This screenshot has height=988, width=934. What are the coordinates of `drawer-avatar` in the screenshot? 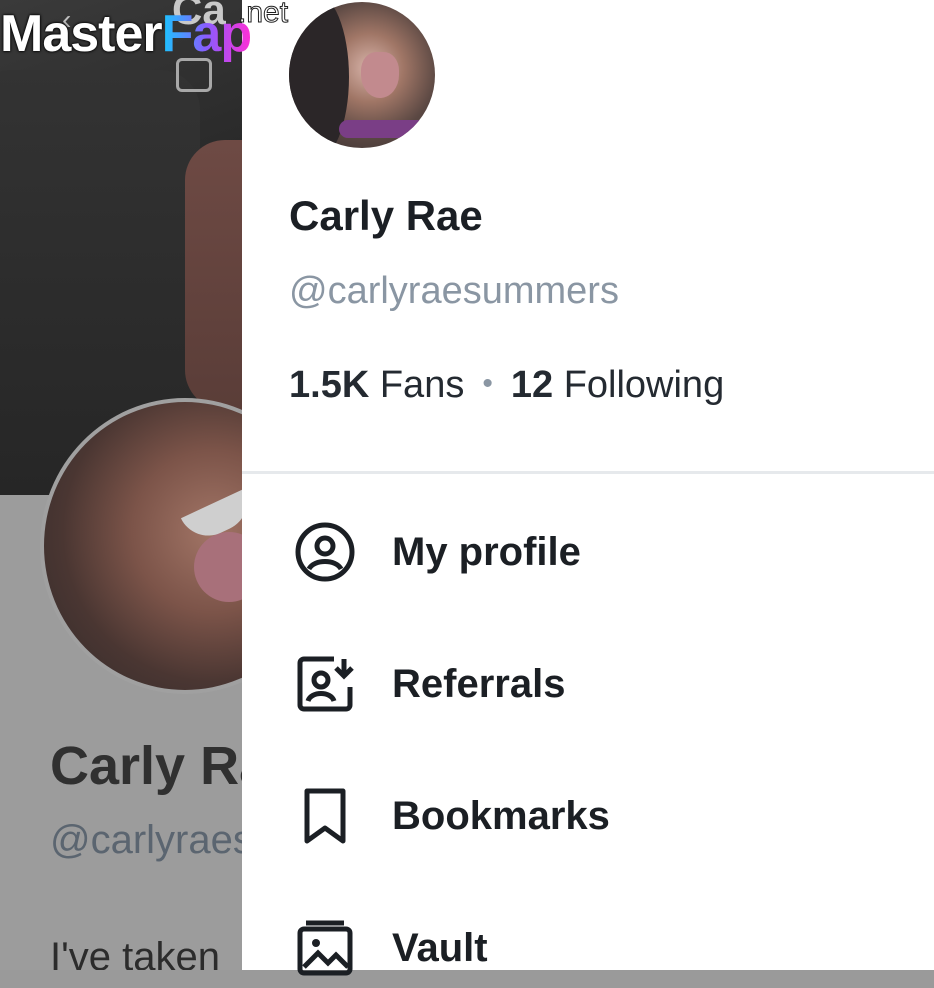 It's located at (362, 75).